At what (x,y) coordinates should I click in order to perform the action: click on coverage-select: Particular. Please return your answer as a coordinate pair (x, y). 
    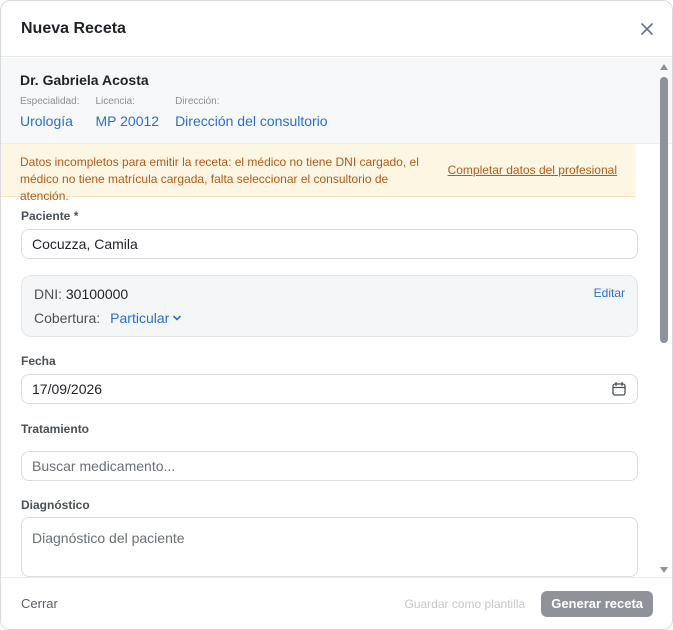
    Looking at the image, I should click on (146, 318).